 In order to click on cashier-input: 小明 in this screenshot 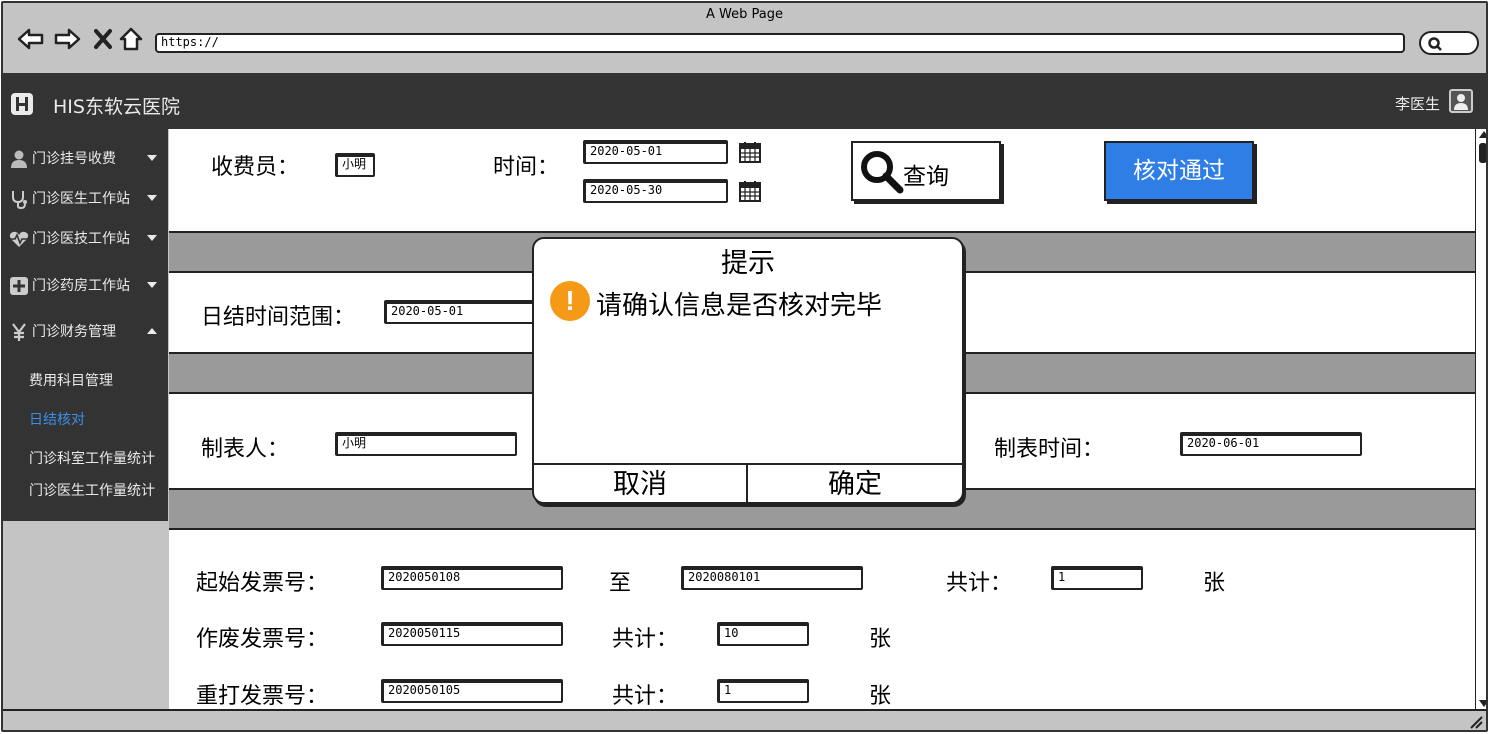, I will do `click(355, 165)`.